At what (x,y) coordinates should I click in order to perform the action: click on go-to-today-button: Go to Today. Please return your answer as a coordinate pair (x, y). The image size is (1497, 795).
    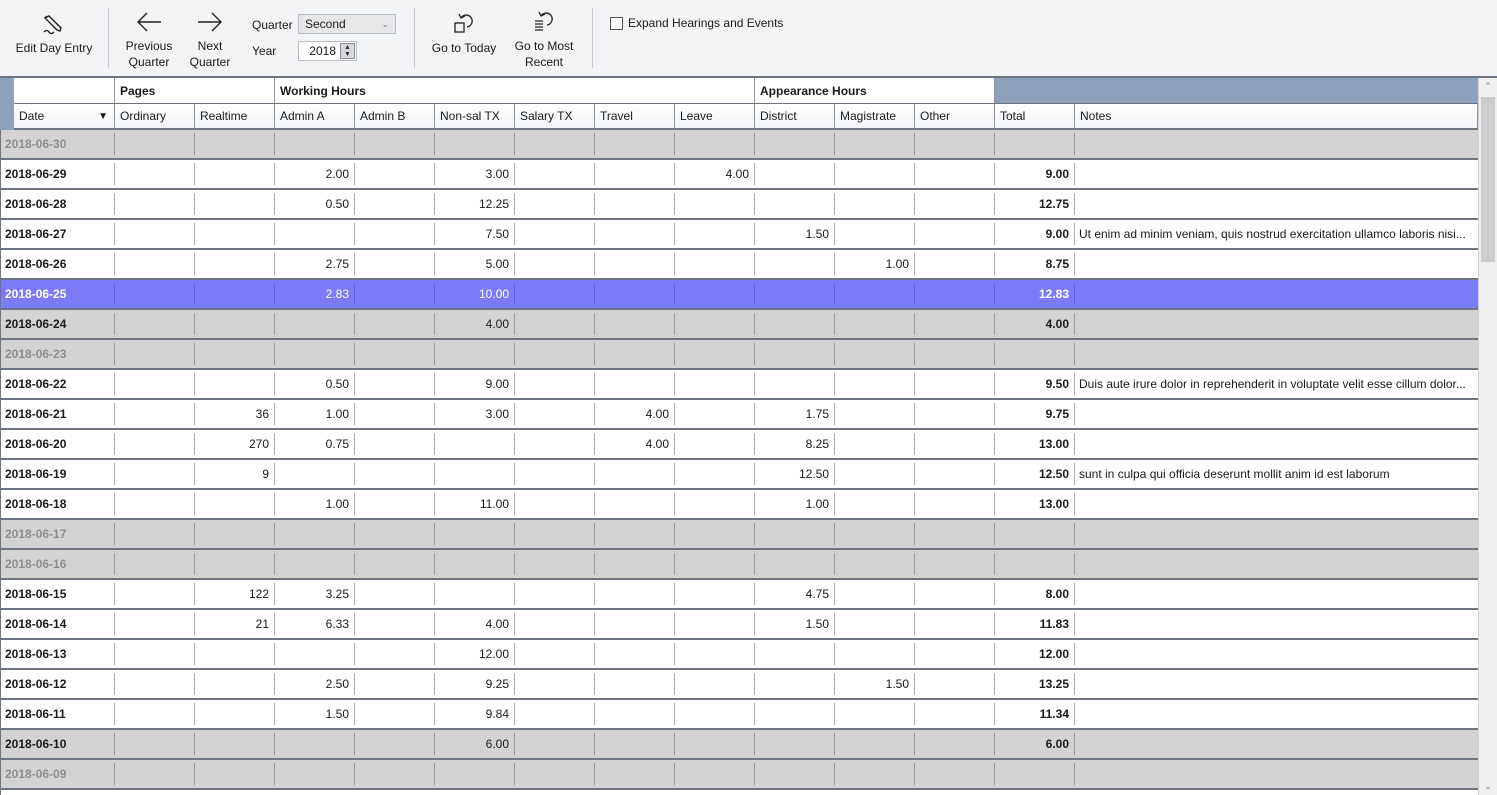
    Looking at the image, I should click on (464, 31).